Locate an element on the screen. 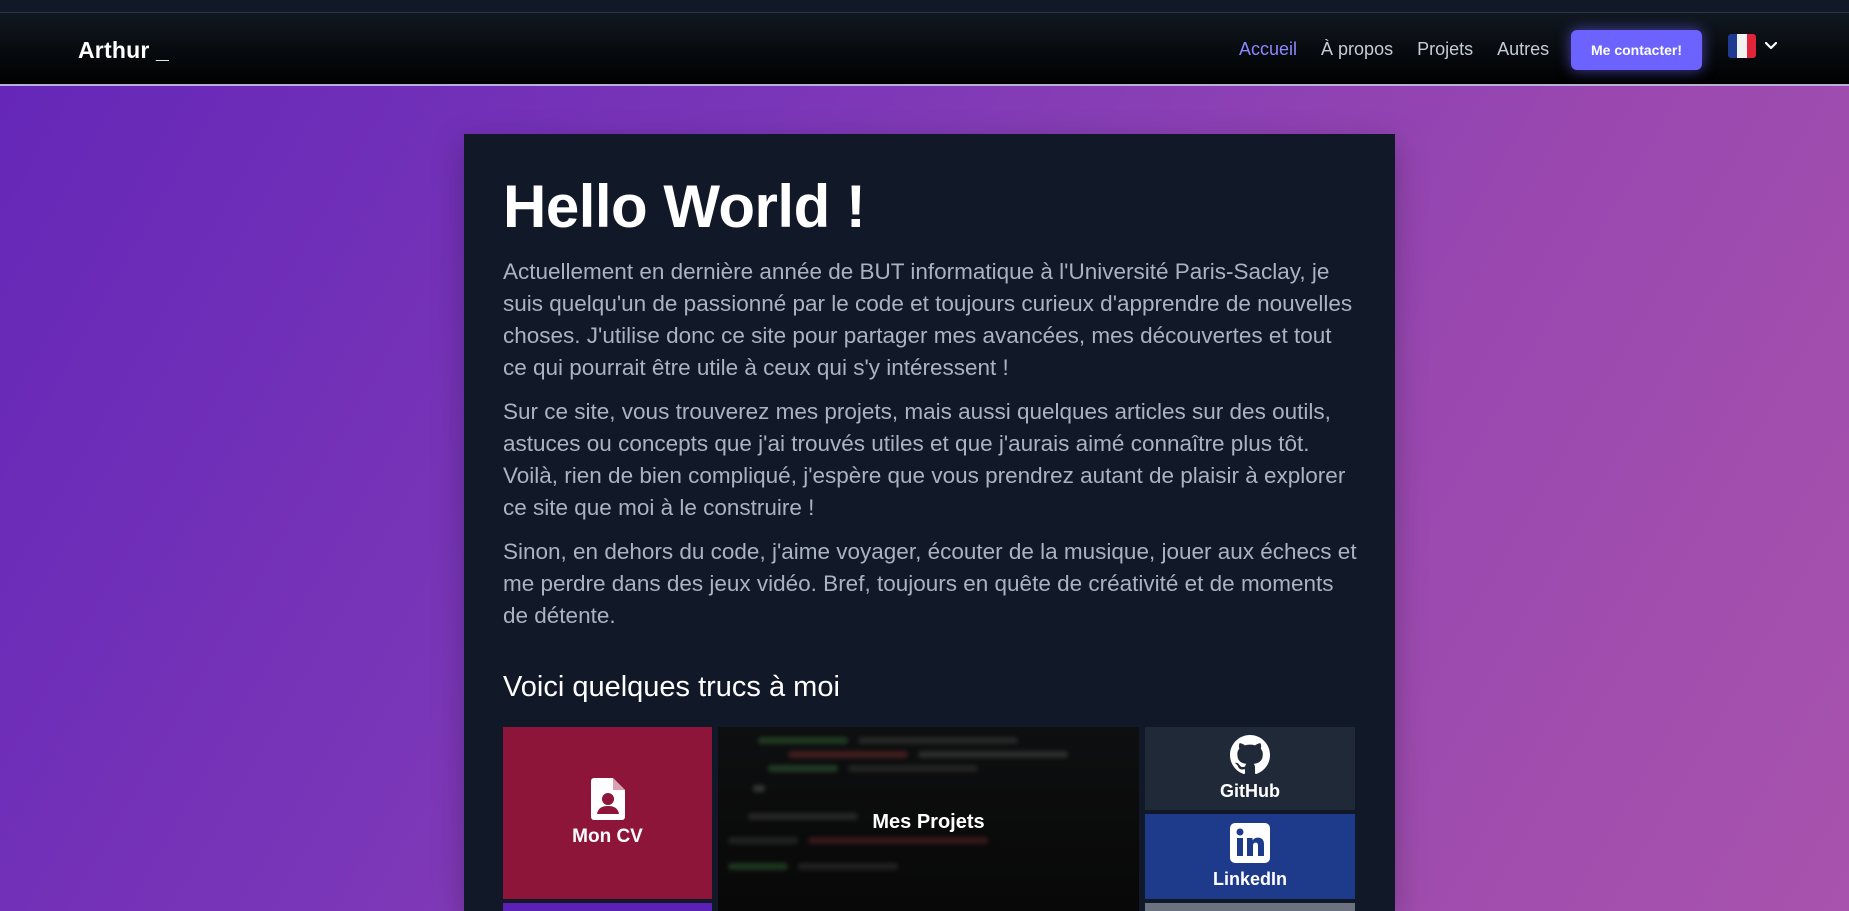 The image size is (1849, 911). cv-tile: Mon CV is located at coordinates (607, 813).